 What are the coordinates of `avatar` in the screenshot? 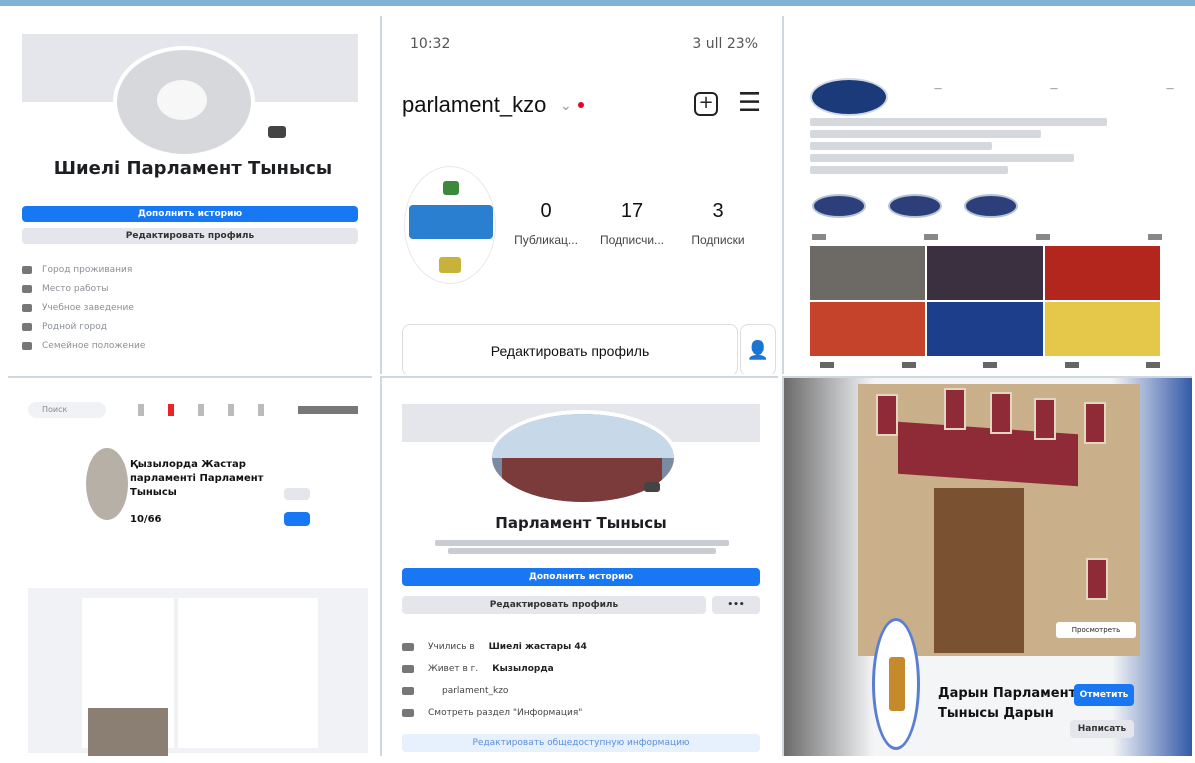 It's located at (184, 102).